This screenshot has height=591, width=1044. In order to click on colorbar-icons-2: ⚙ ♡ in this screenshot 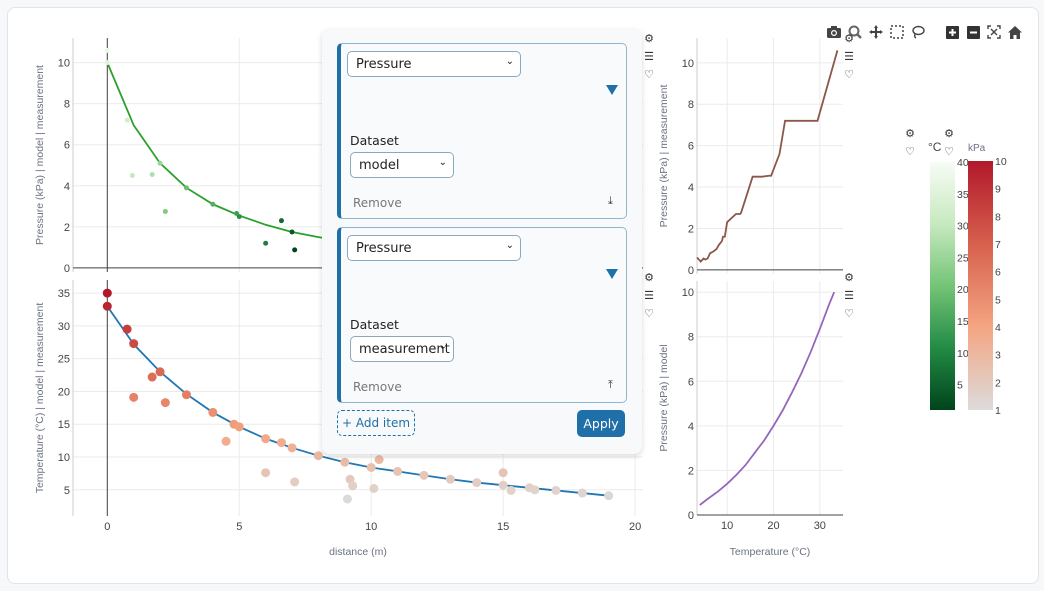, I will do `click(949, 143)`.